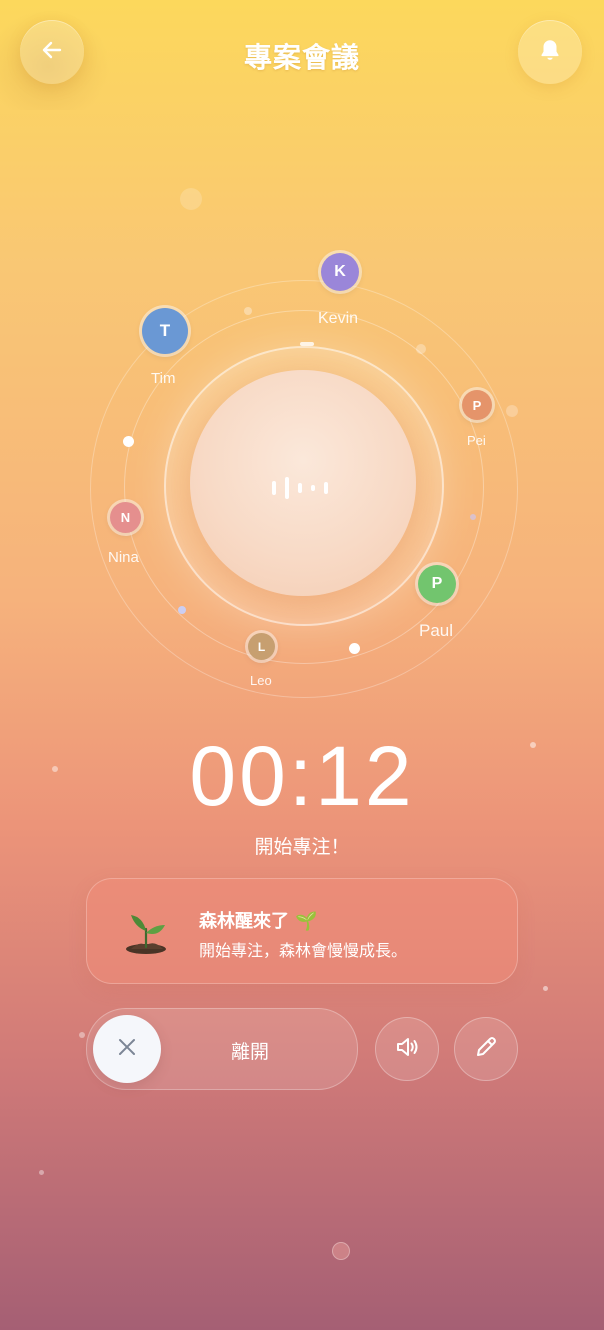  What do you see at coordinates (301, 57) in the screenshot?
I see `page-title: 專案會議` at bounding box center [301, 57].